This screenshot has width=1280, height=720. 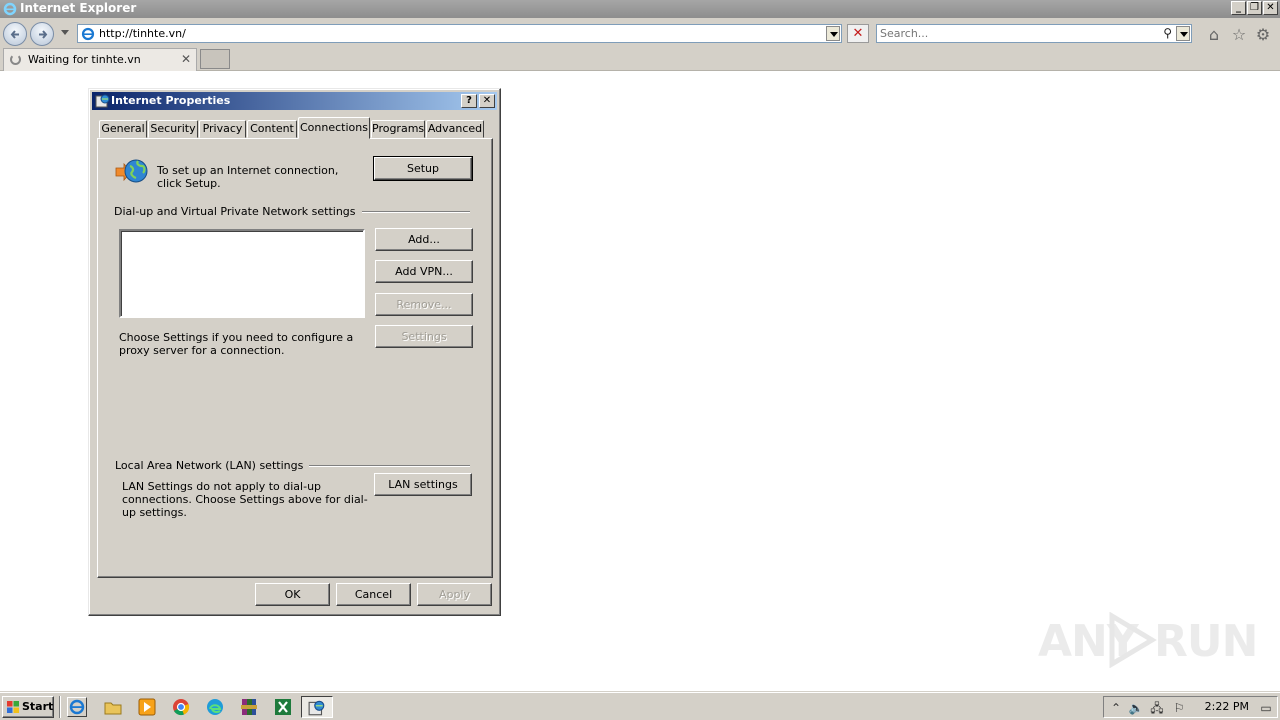 I want to click on chrome-icon, so click(x=181, y=707).